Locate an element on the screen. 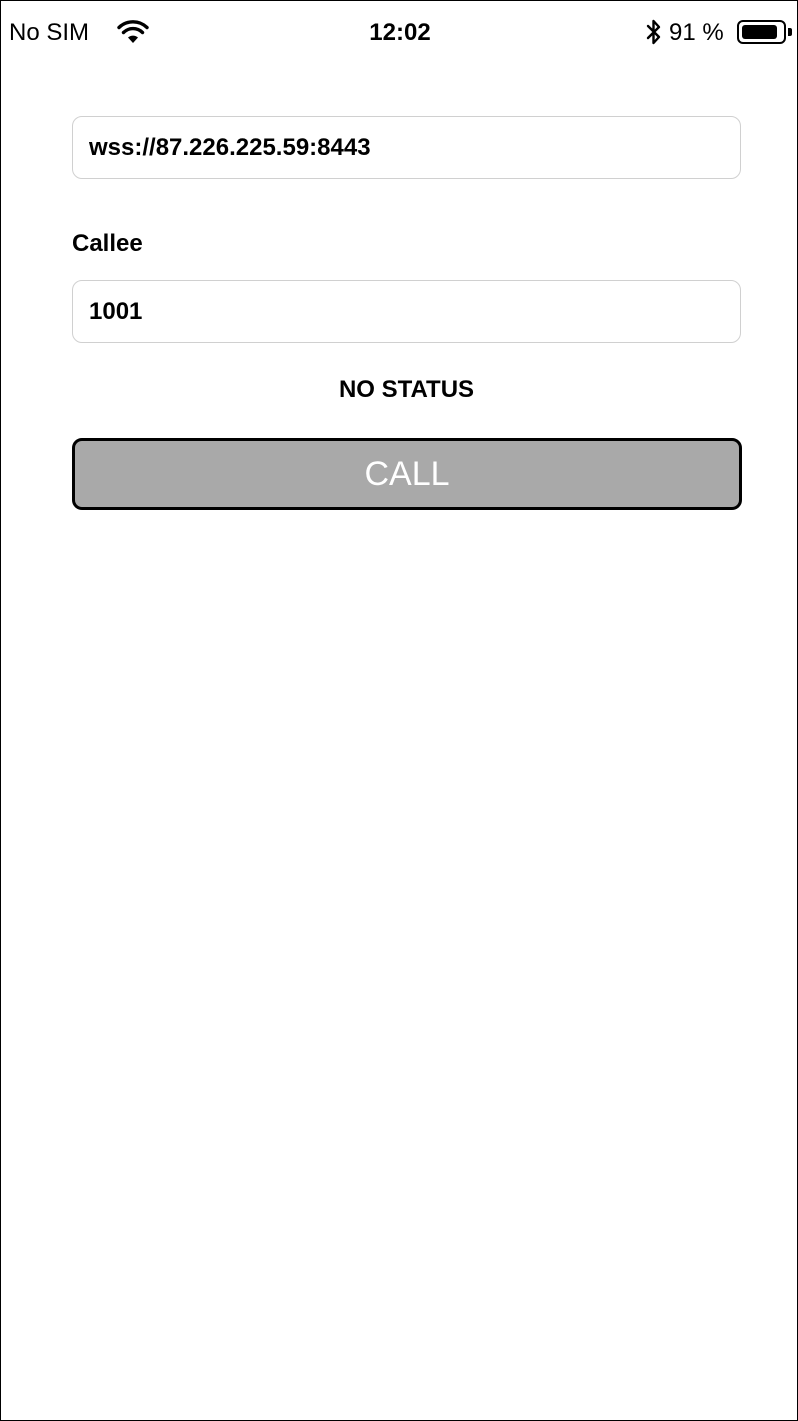 This screenshot has width=798, height=1421. carrier-label: No SIM is located at coordinates (49, 32).